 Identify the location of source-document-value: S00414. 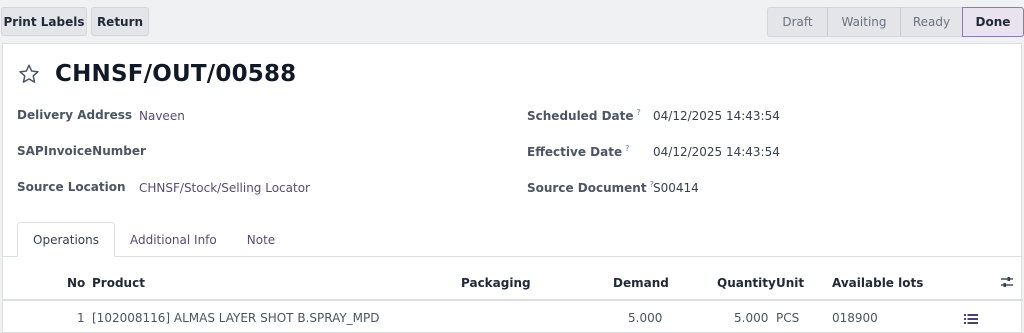
(676, 188).